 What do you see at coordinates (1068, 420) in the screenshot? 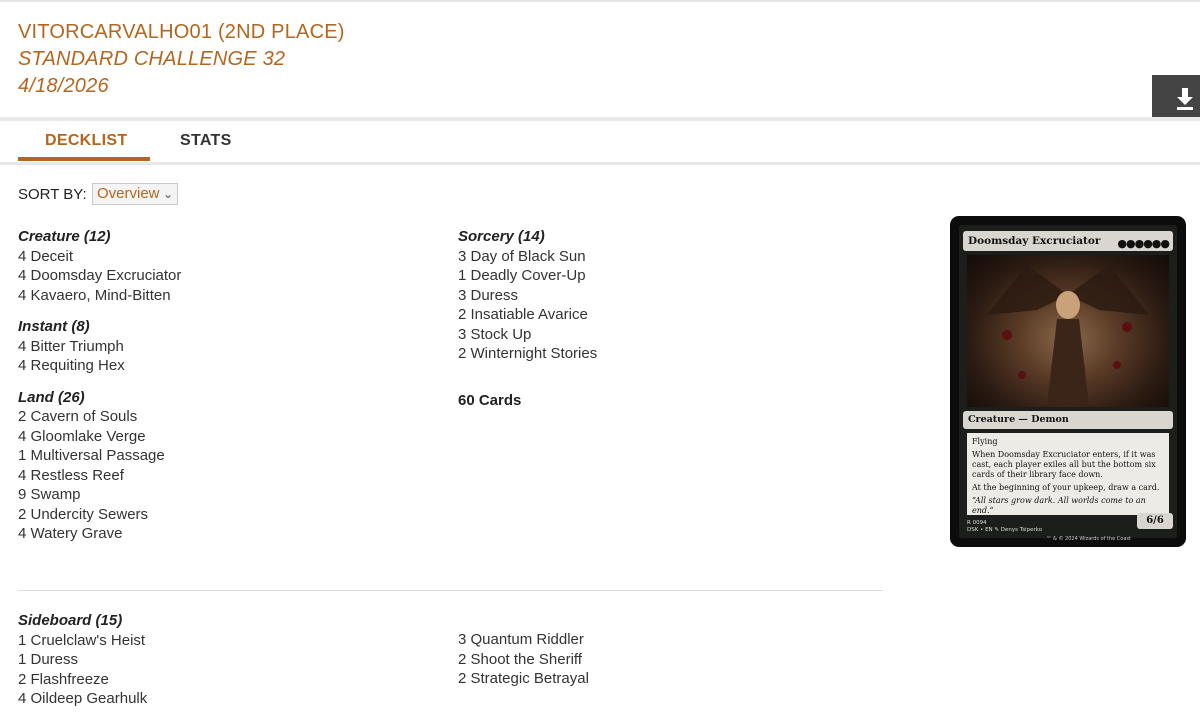
I see `card-typeline: Creature — Demon` at bounding box center [1068, 420].